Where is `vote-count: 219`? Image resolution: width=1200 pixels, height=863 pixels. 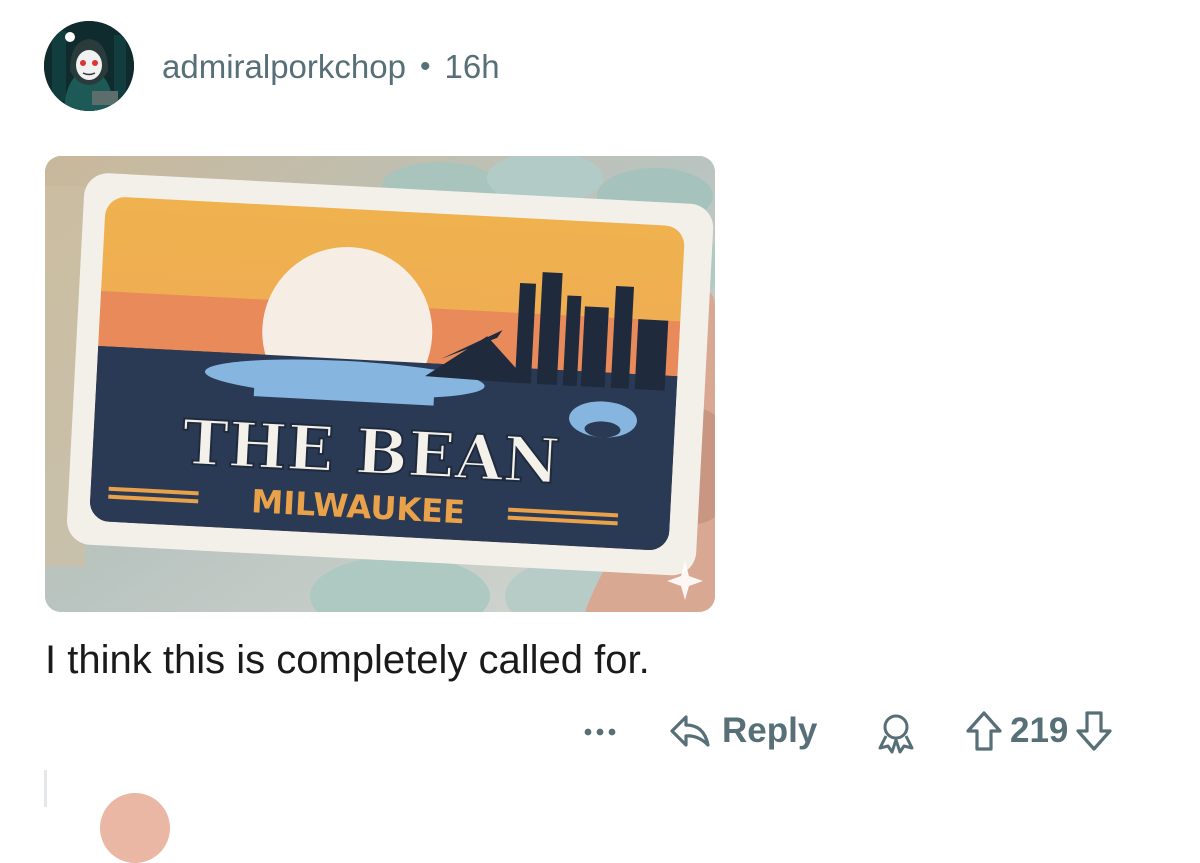
vote-count: 219 is located at coordinates (1039, 730).